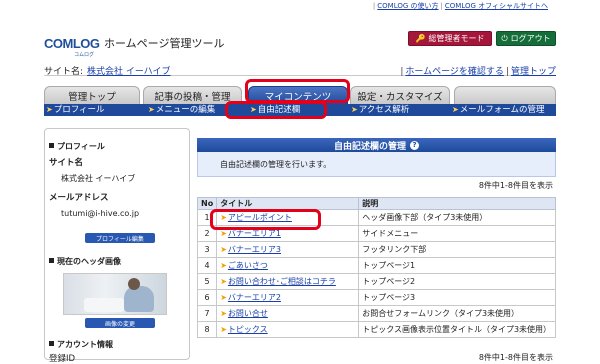 The width and height of the screenshot is (600, 364). What do you see at coordinates (254, 233) in the screenshot?
I see `row-title-link: バナーエリア1` at bounding box center [254, 233].